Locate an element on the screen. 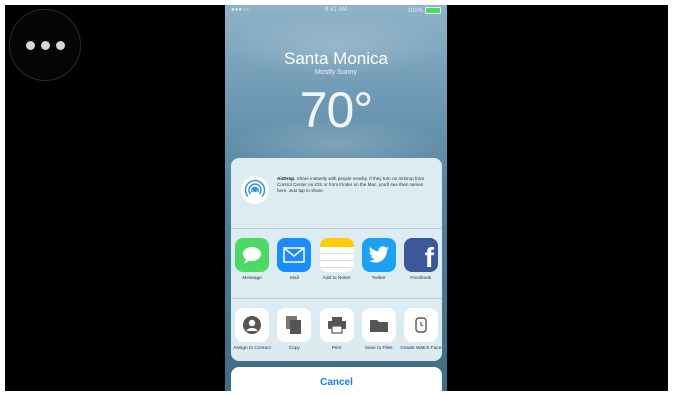 Image resolution: width=673 pixels, height=396 pixels. copy-button: Copy is located at coordinates (294, 330).